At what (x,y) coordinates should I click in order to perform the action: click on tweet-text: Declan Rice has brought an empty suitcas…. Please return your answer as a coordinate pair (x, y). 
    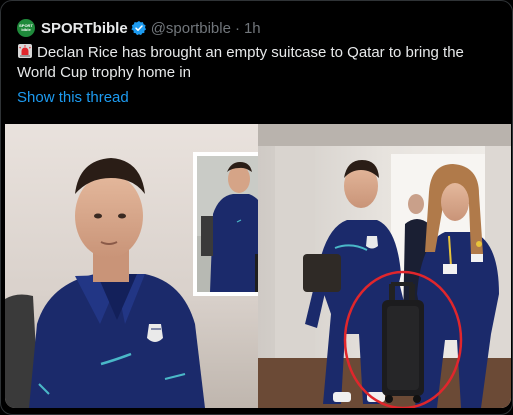
    Looking at the image, I should click on (240, 62).